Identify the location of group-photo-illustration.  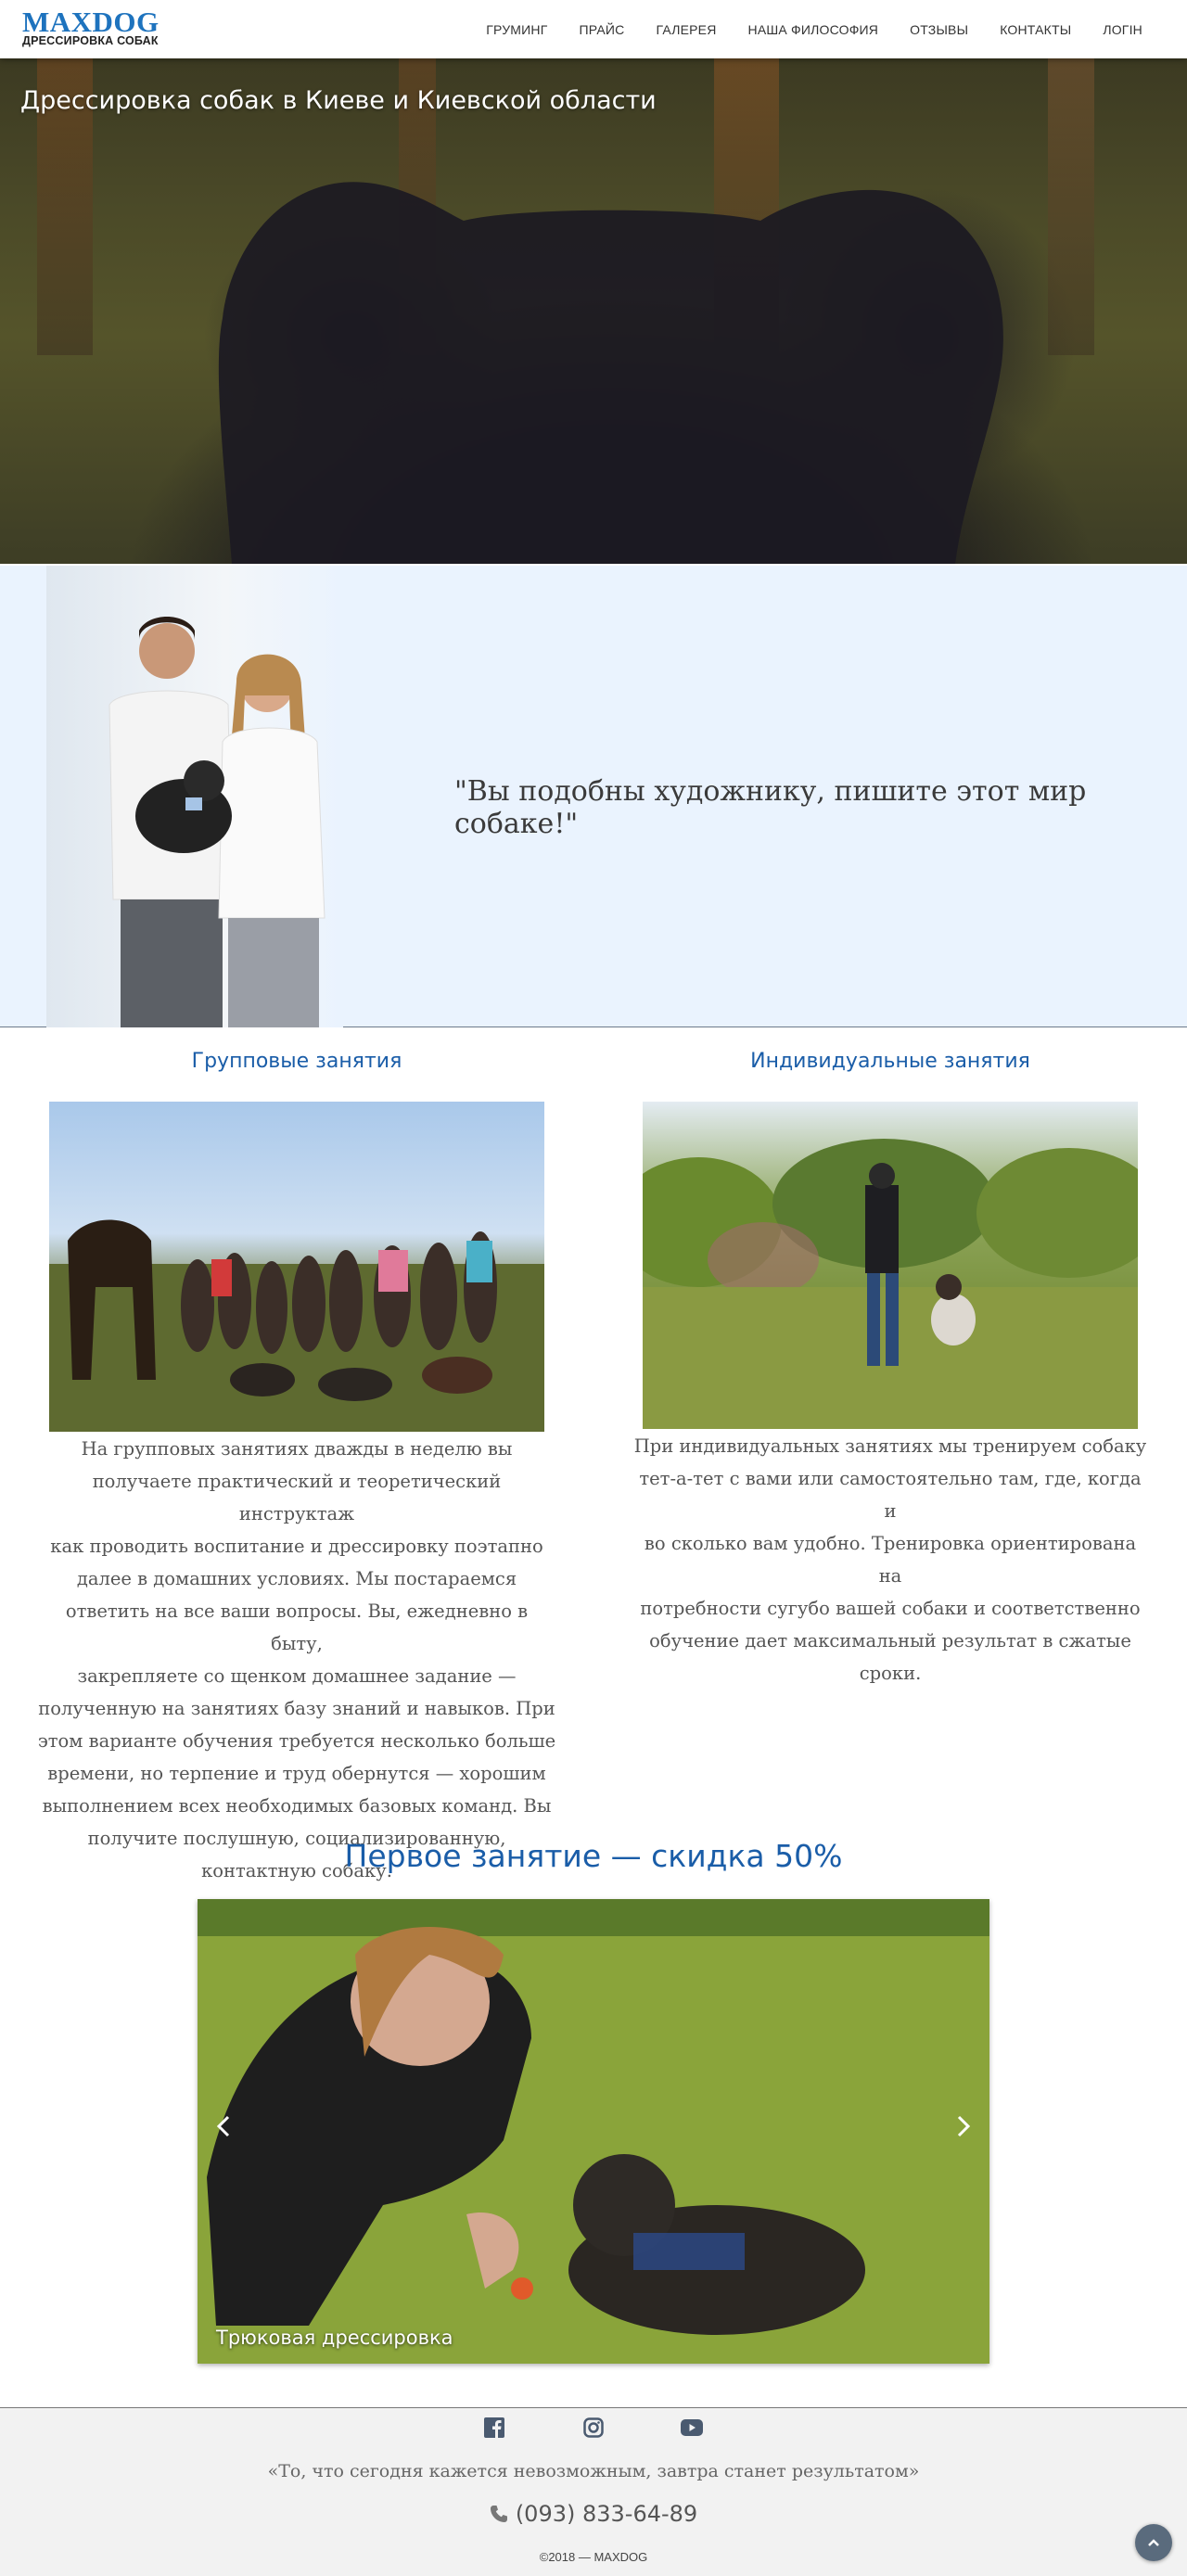
(296, 1325).